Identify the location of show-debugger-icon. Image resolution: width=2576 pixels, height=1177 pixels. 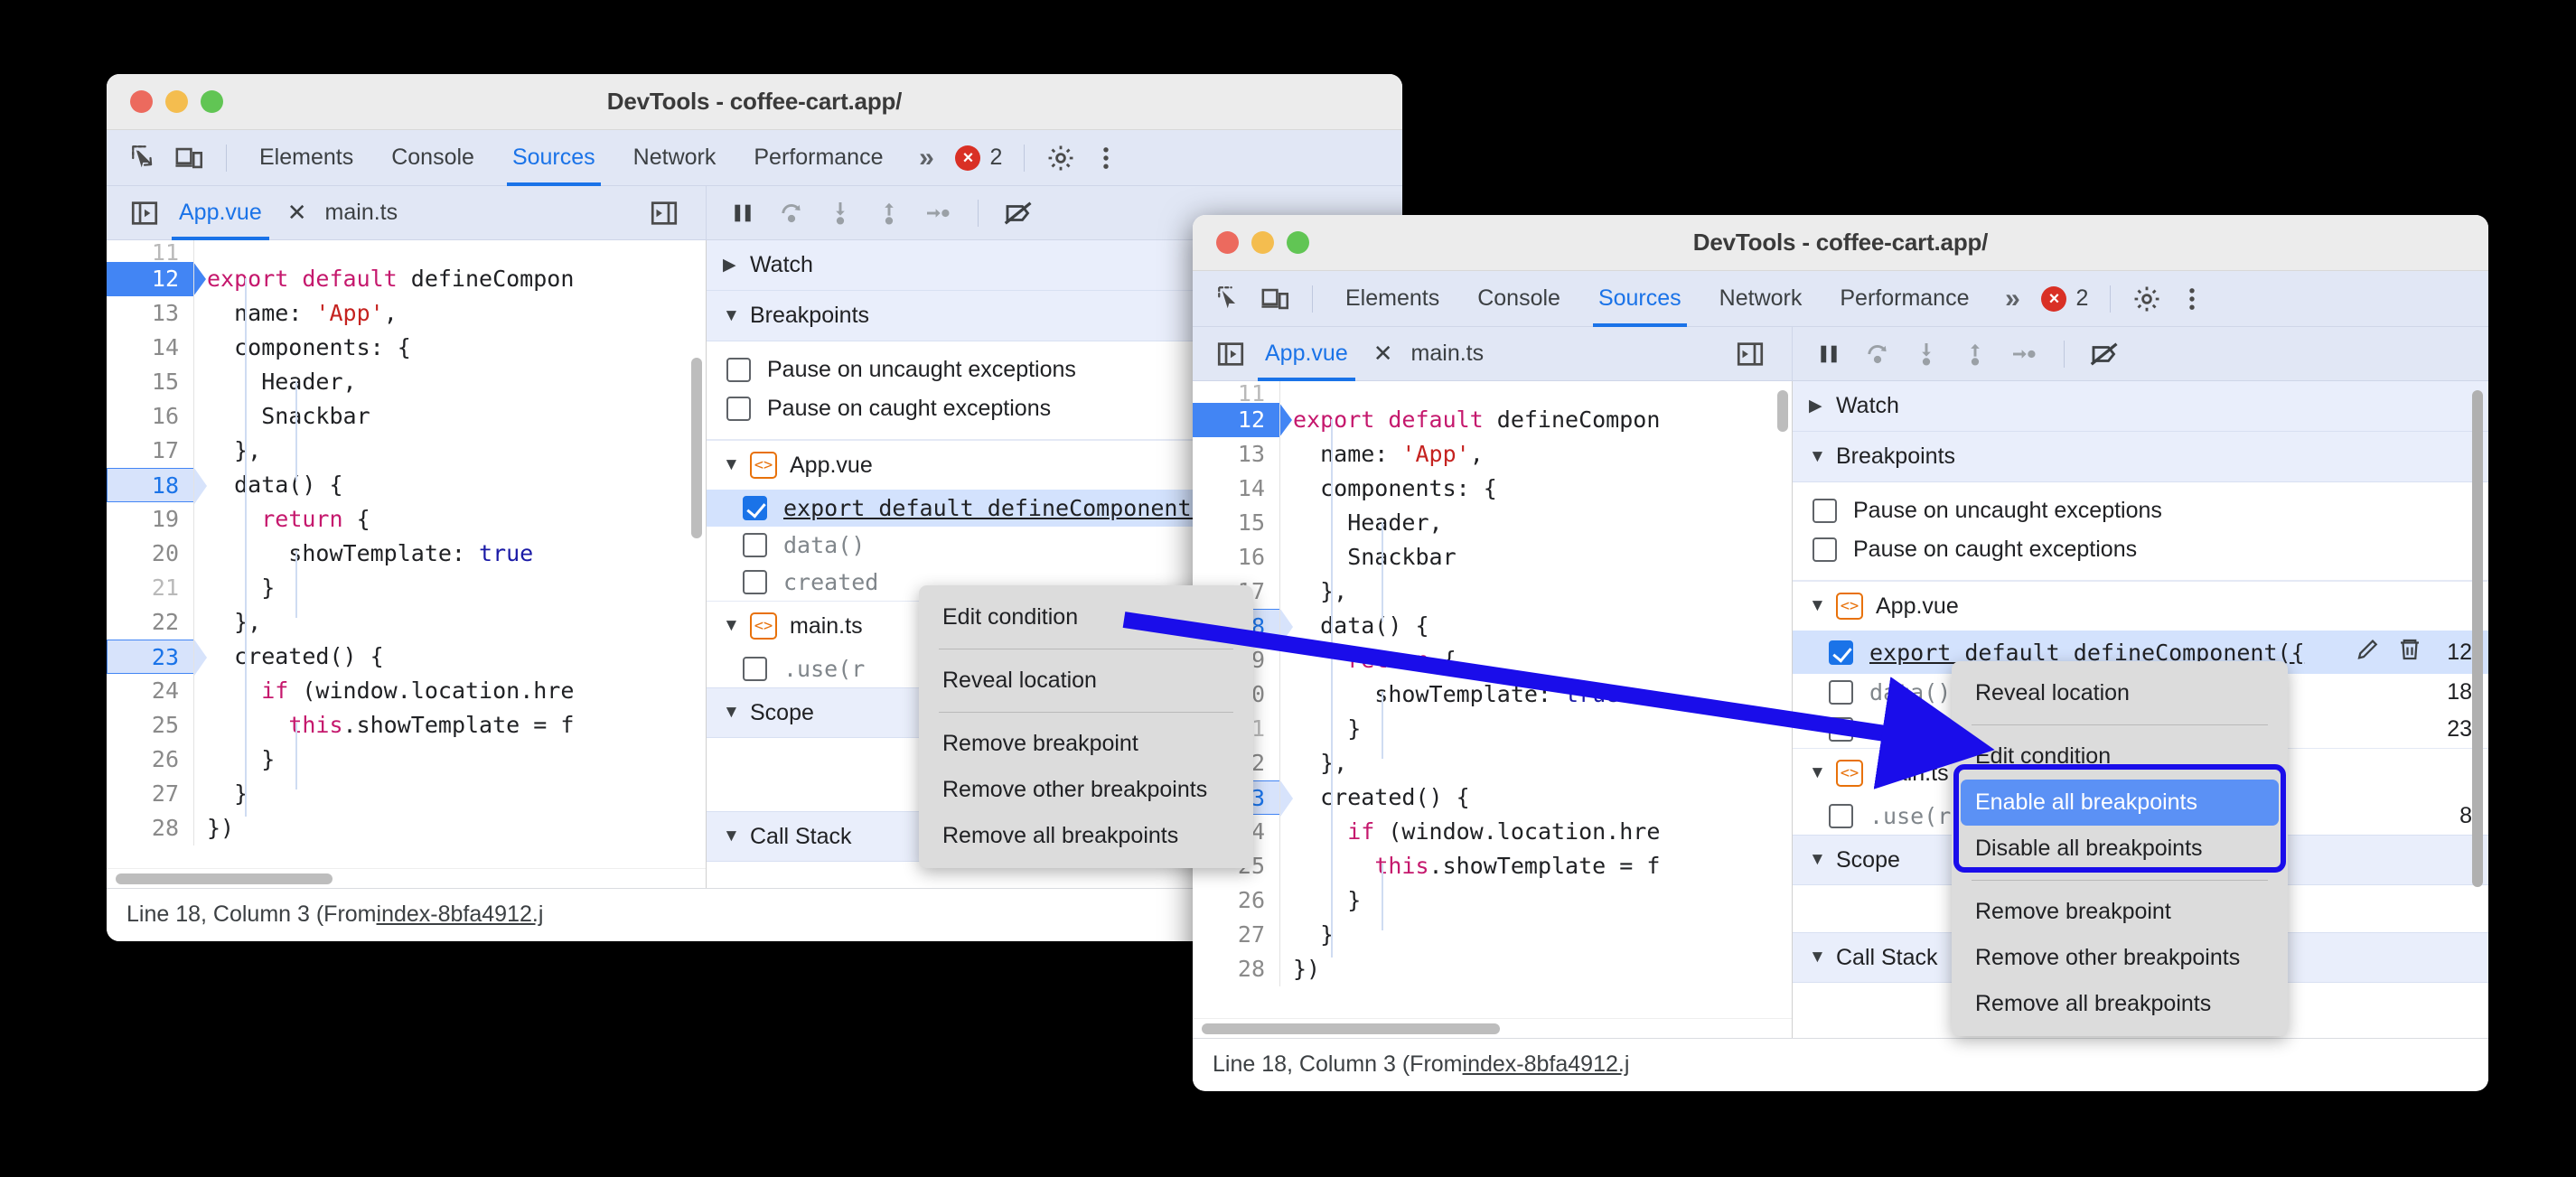
(1750, 354).